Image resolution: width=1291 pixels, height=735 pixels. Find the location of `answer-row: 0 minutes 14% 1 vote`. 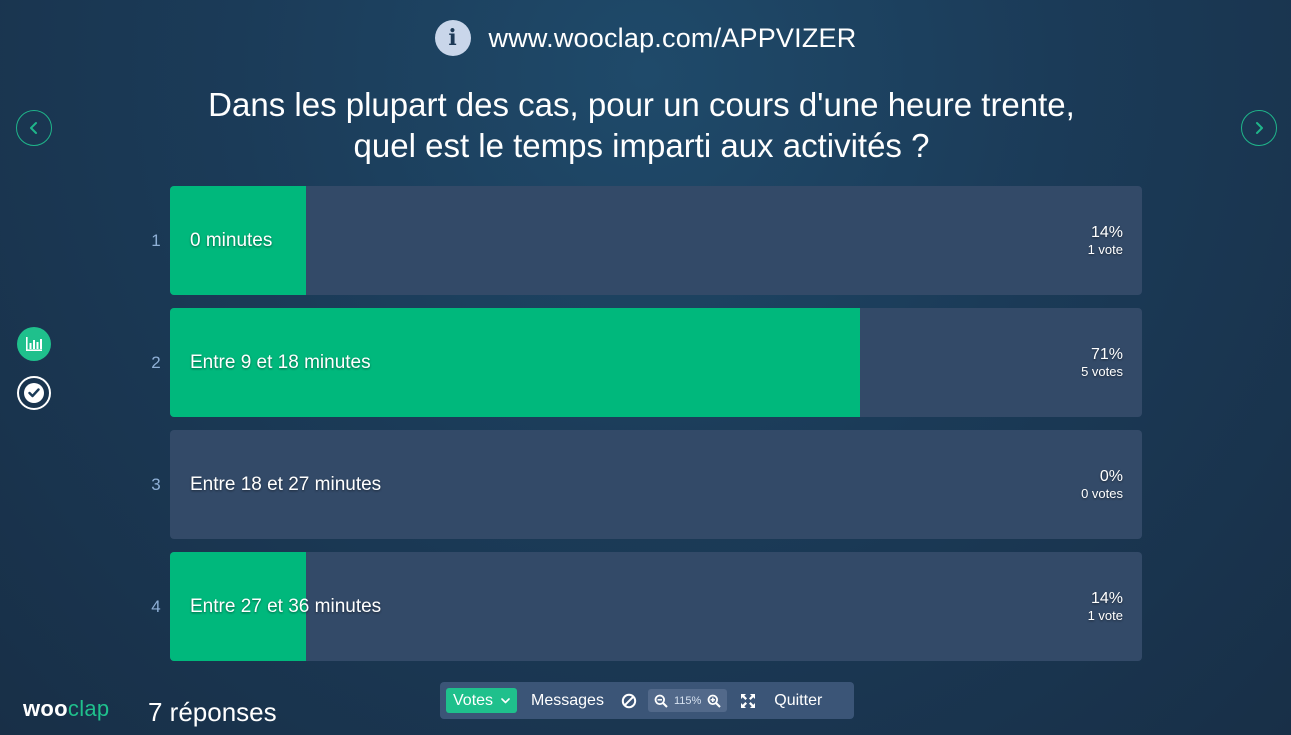

answer-row: 0 minutes 14% 1 vote is located at coordinates (656, 240).